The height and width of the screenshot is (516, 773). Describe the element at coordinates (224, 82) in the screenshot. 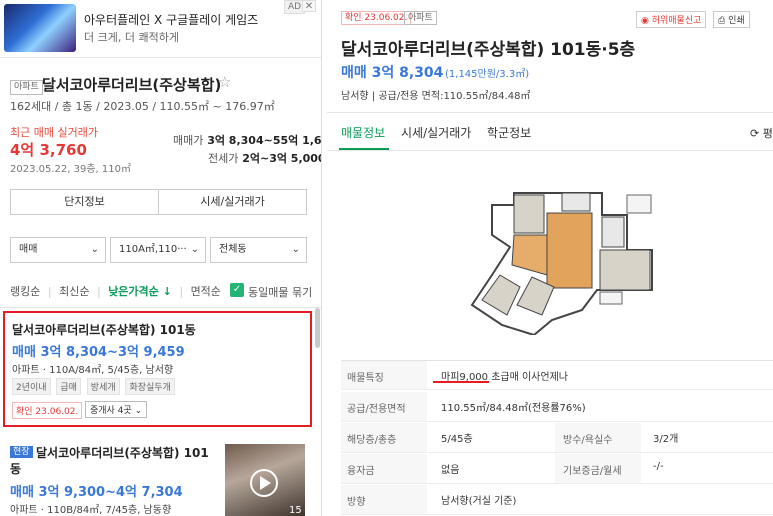

I see `star-icon: ☆` at that location.